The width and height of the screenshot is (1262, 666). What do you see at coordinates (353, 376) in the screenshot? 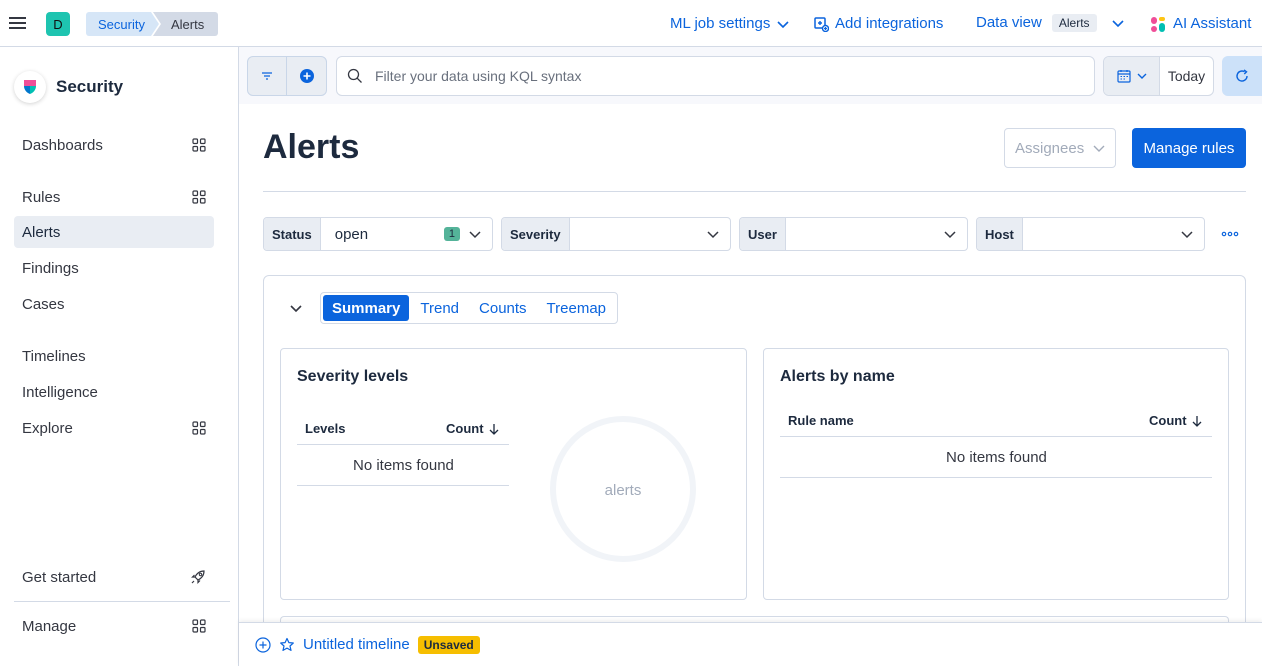
I see `severity-card-title: Severity levels` at bounding box center [353, 376].